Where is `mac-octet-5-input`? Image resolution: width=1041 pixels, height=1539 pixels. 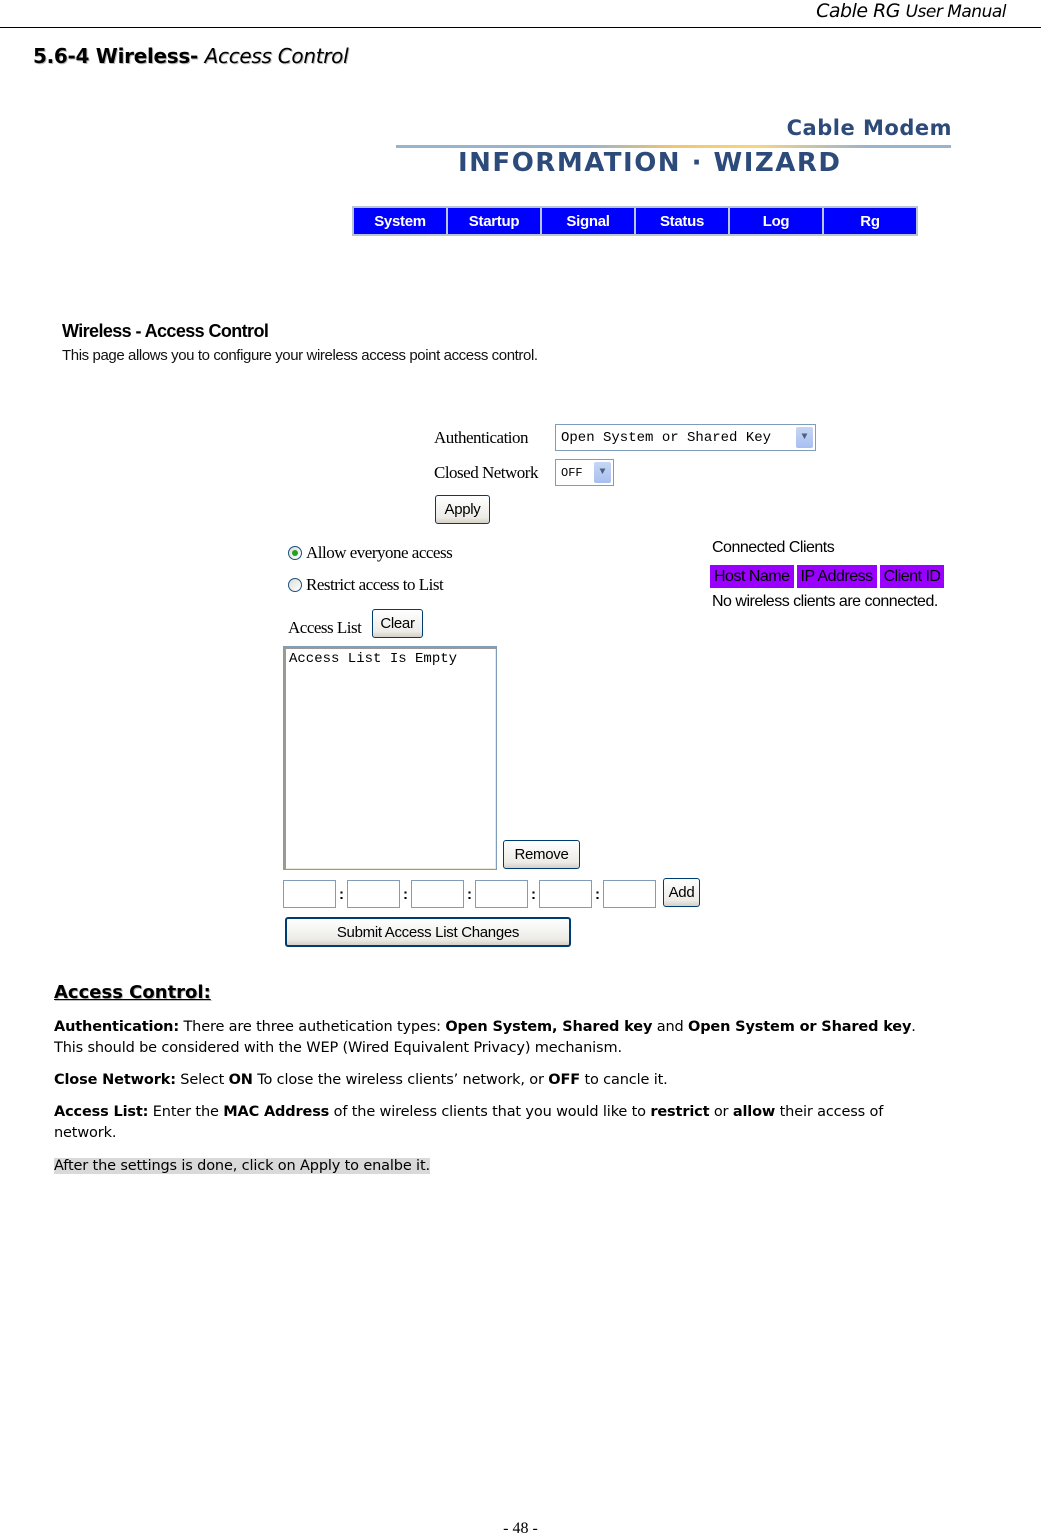 mac-octet-5-input is located at coordinates (565, 894).